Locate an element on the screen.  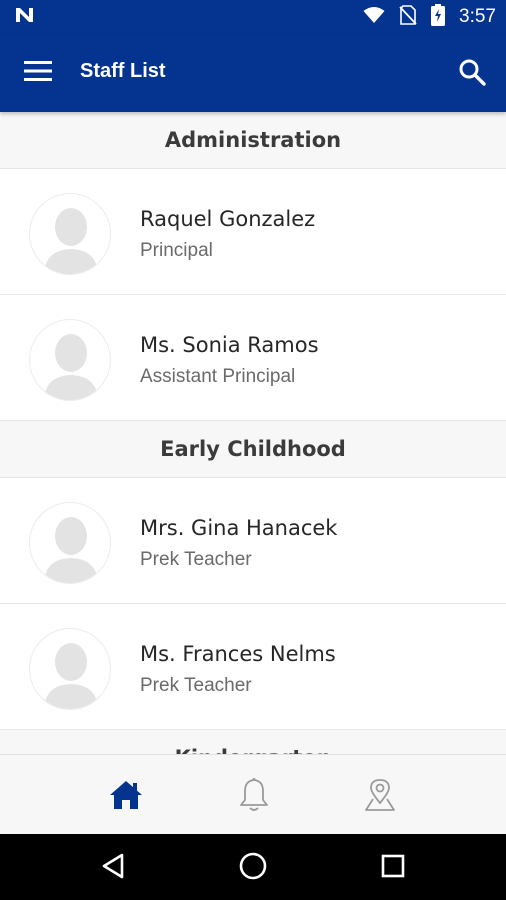
back-icon is located at coordinates (113, 868).